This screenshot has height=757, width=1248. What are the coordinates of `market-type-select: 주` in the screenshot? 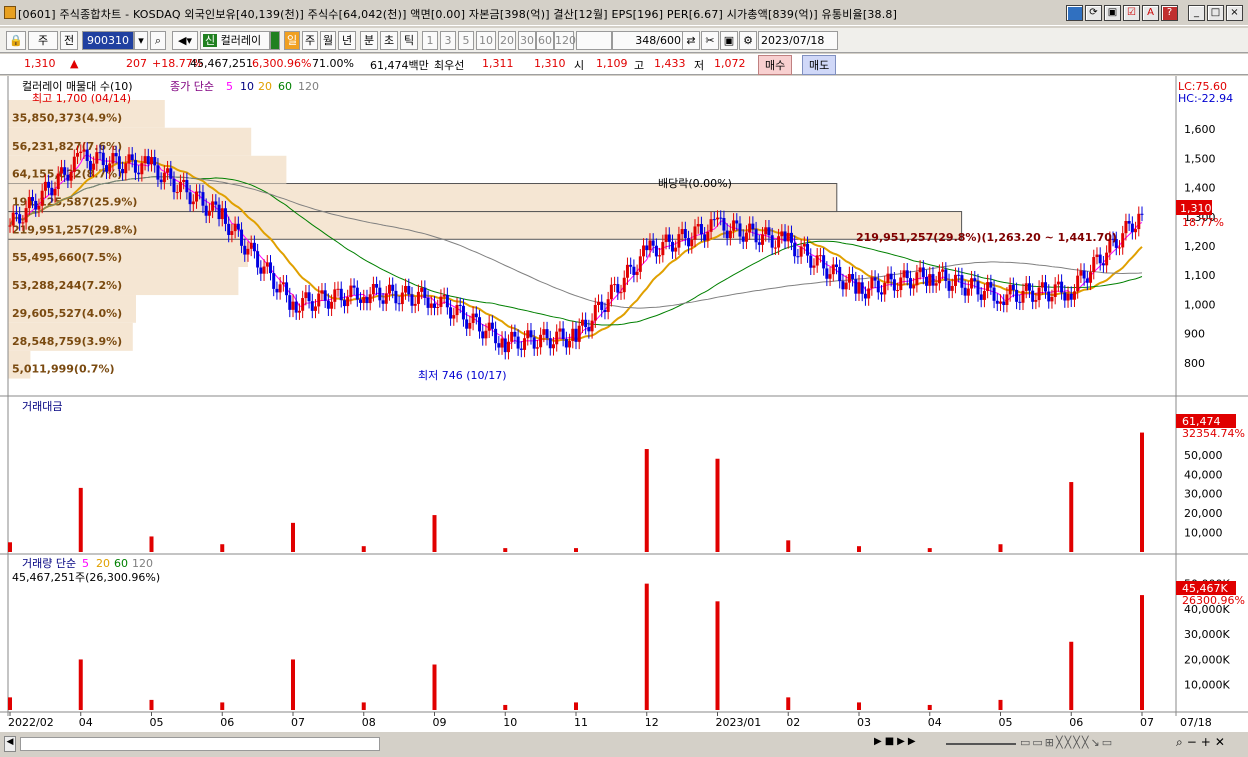 It's located at (43, 40).